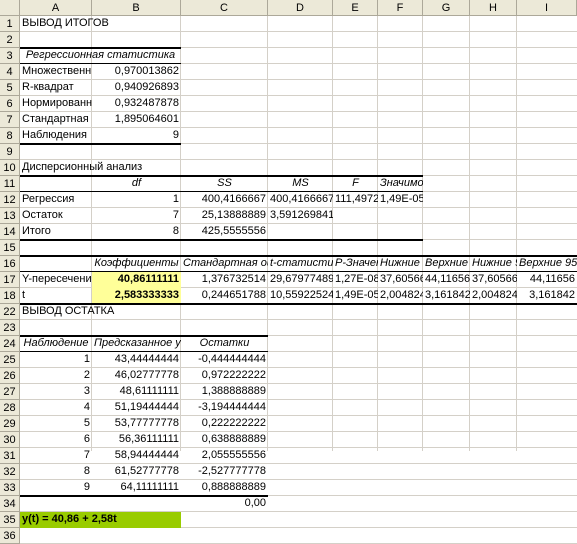 The image size is (577, 544). I want to click on row-header-3: 3, so click(10, 56).